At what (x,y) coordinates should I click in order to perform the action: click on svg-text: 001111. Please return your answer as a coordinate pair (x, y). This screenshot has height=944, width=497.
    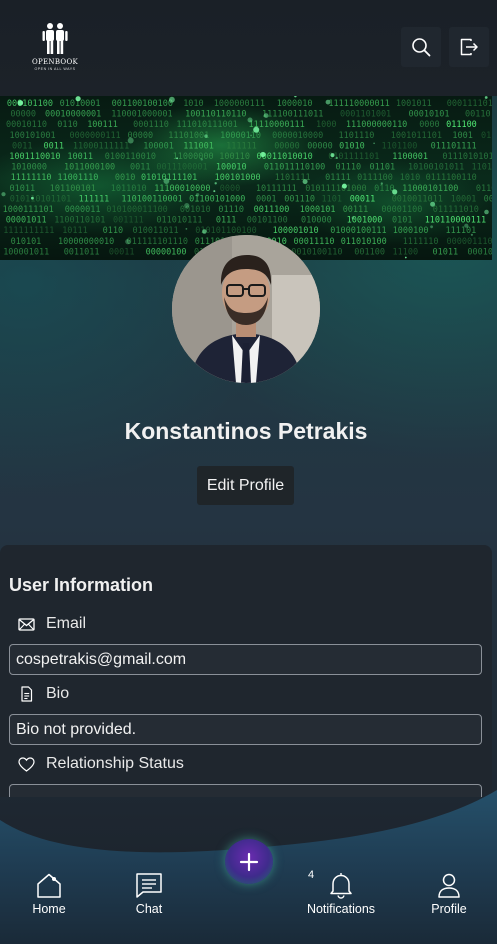
    Looking at the image, I should click on (128, 221).